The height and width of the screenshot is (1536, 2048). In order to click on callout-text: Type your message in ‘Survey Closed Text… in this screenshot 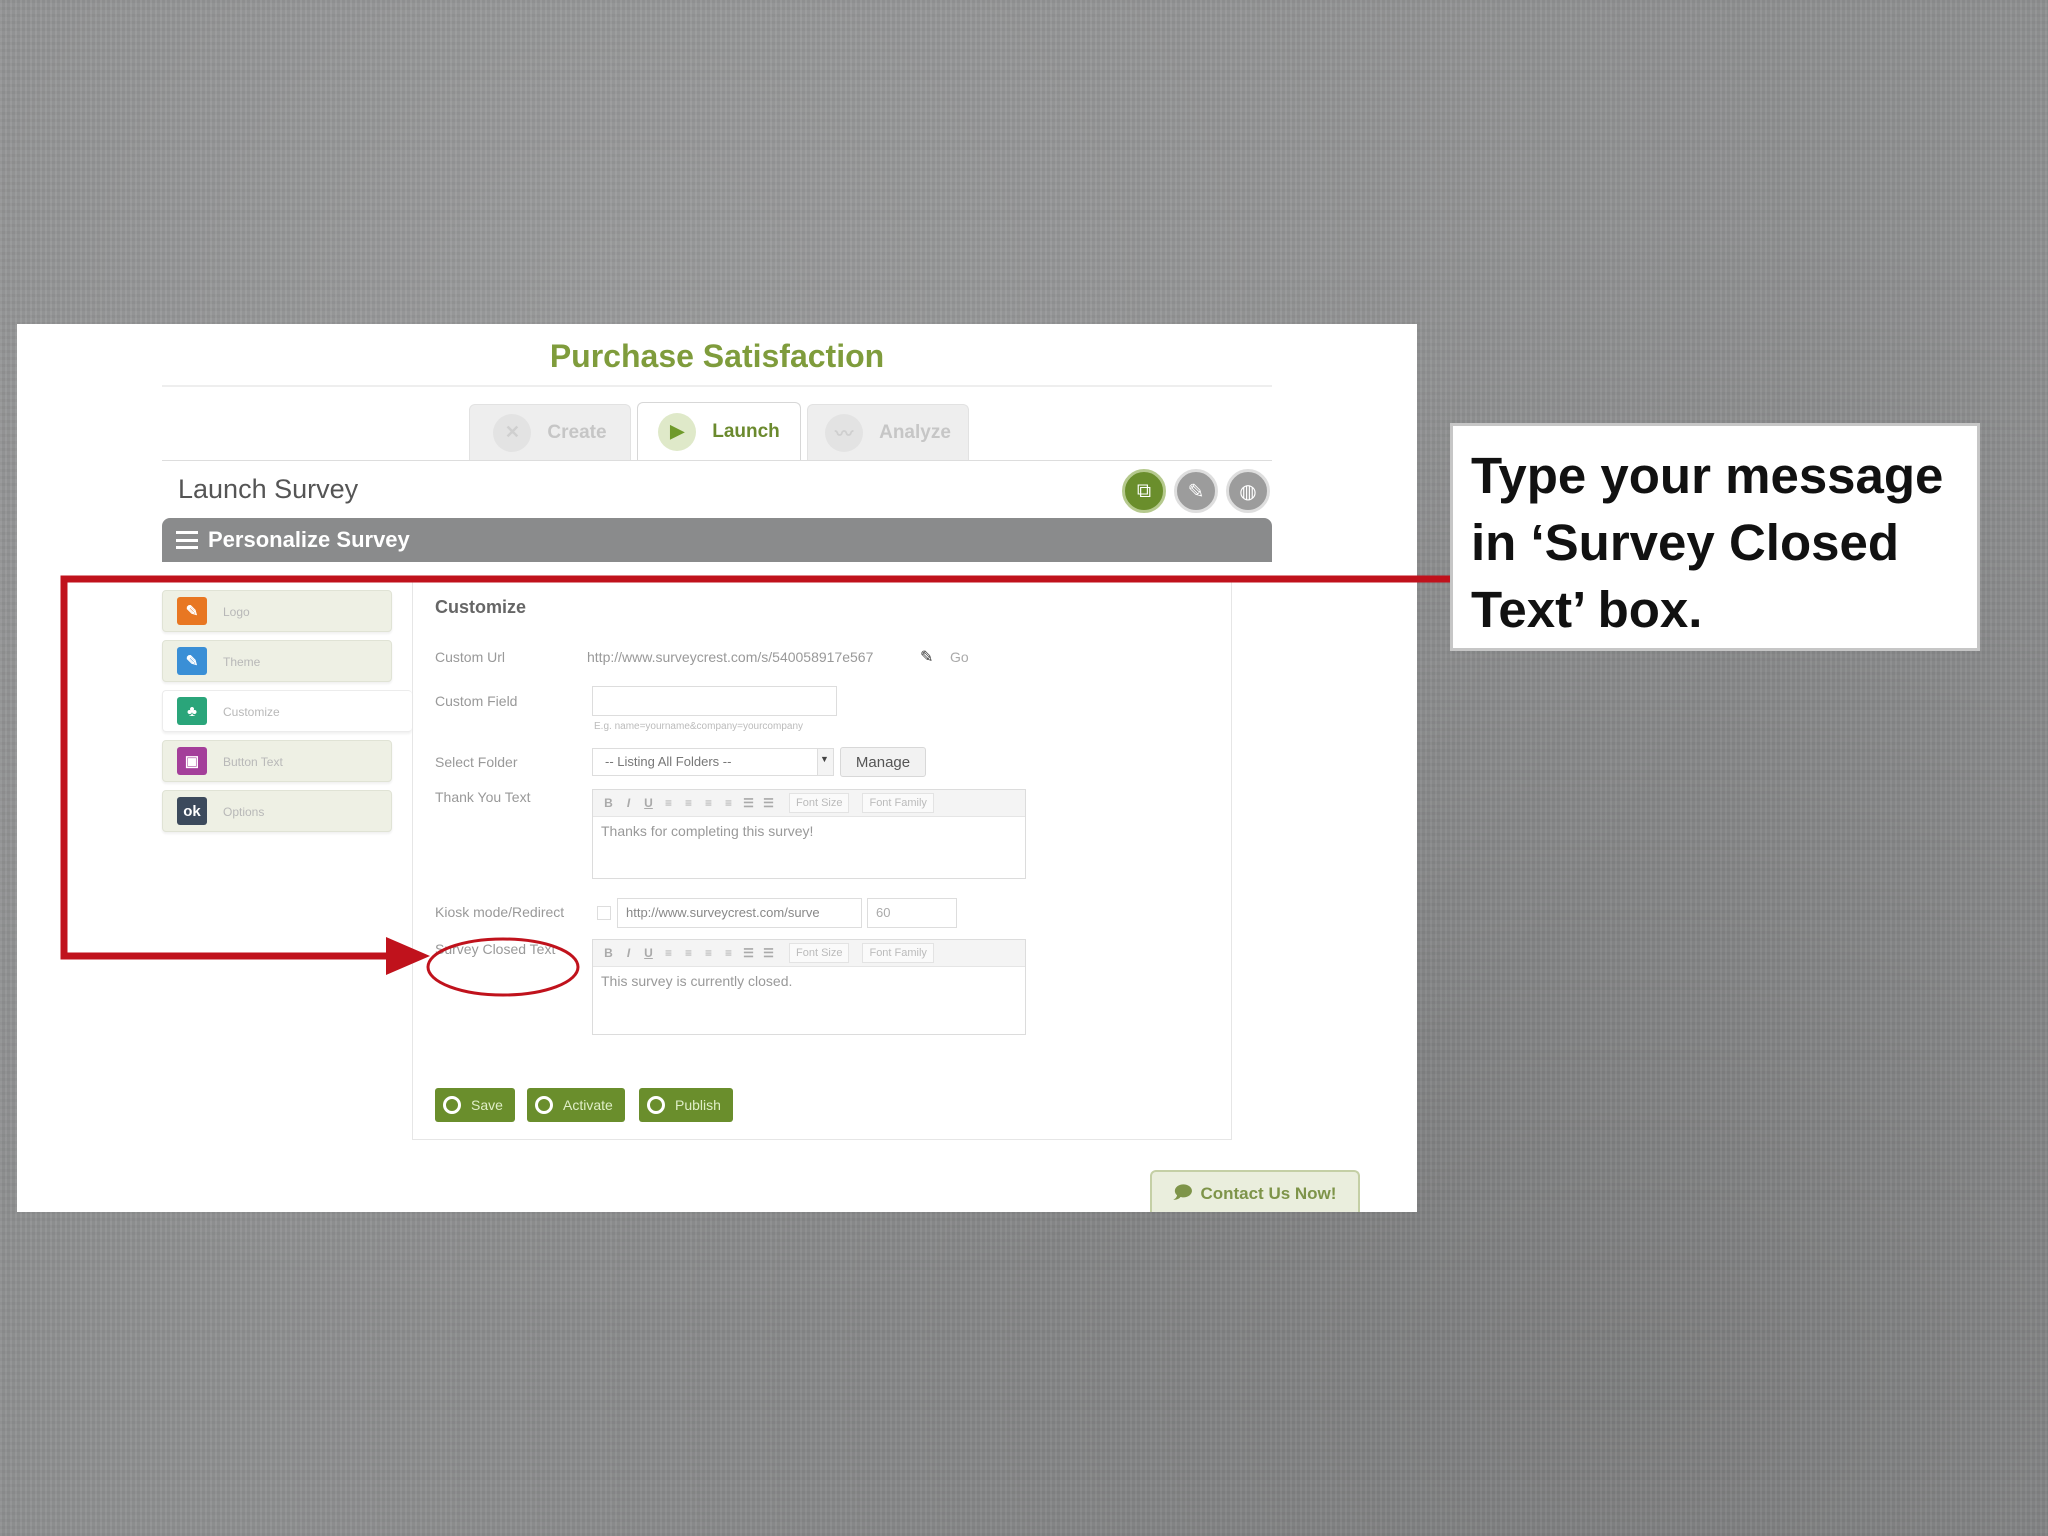, I will do `click(1707, 542)`.